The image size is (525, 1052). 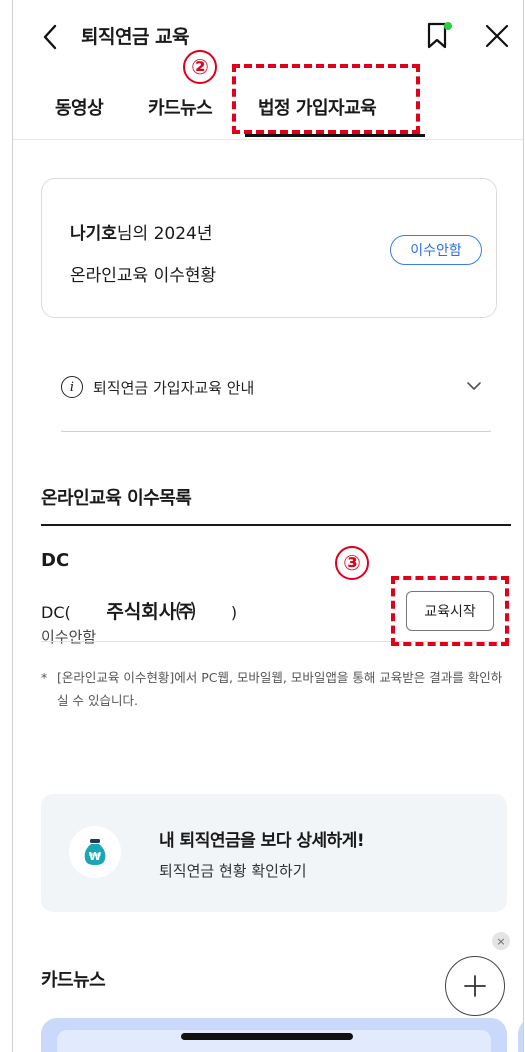 I want to click on completion-status-card: 나기호님의 2024년 온라인교육 이수현황 이수안함, so click(x=269, y=248).